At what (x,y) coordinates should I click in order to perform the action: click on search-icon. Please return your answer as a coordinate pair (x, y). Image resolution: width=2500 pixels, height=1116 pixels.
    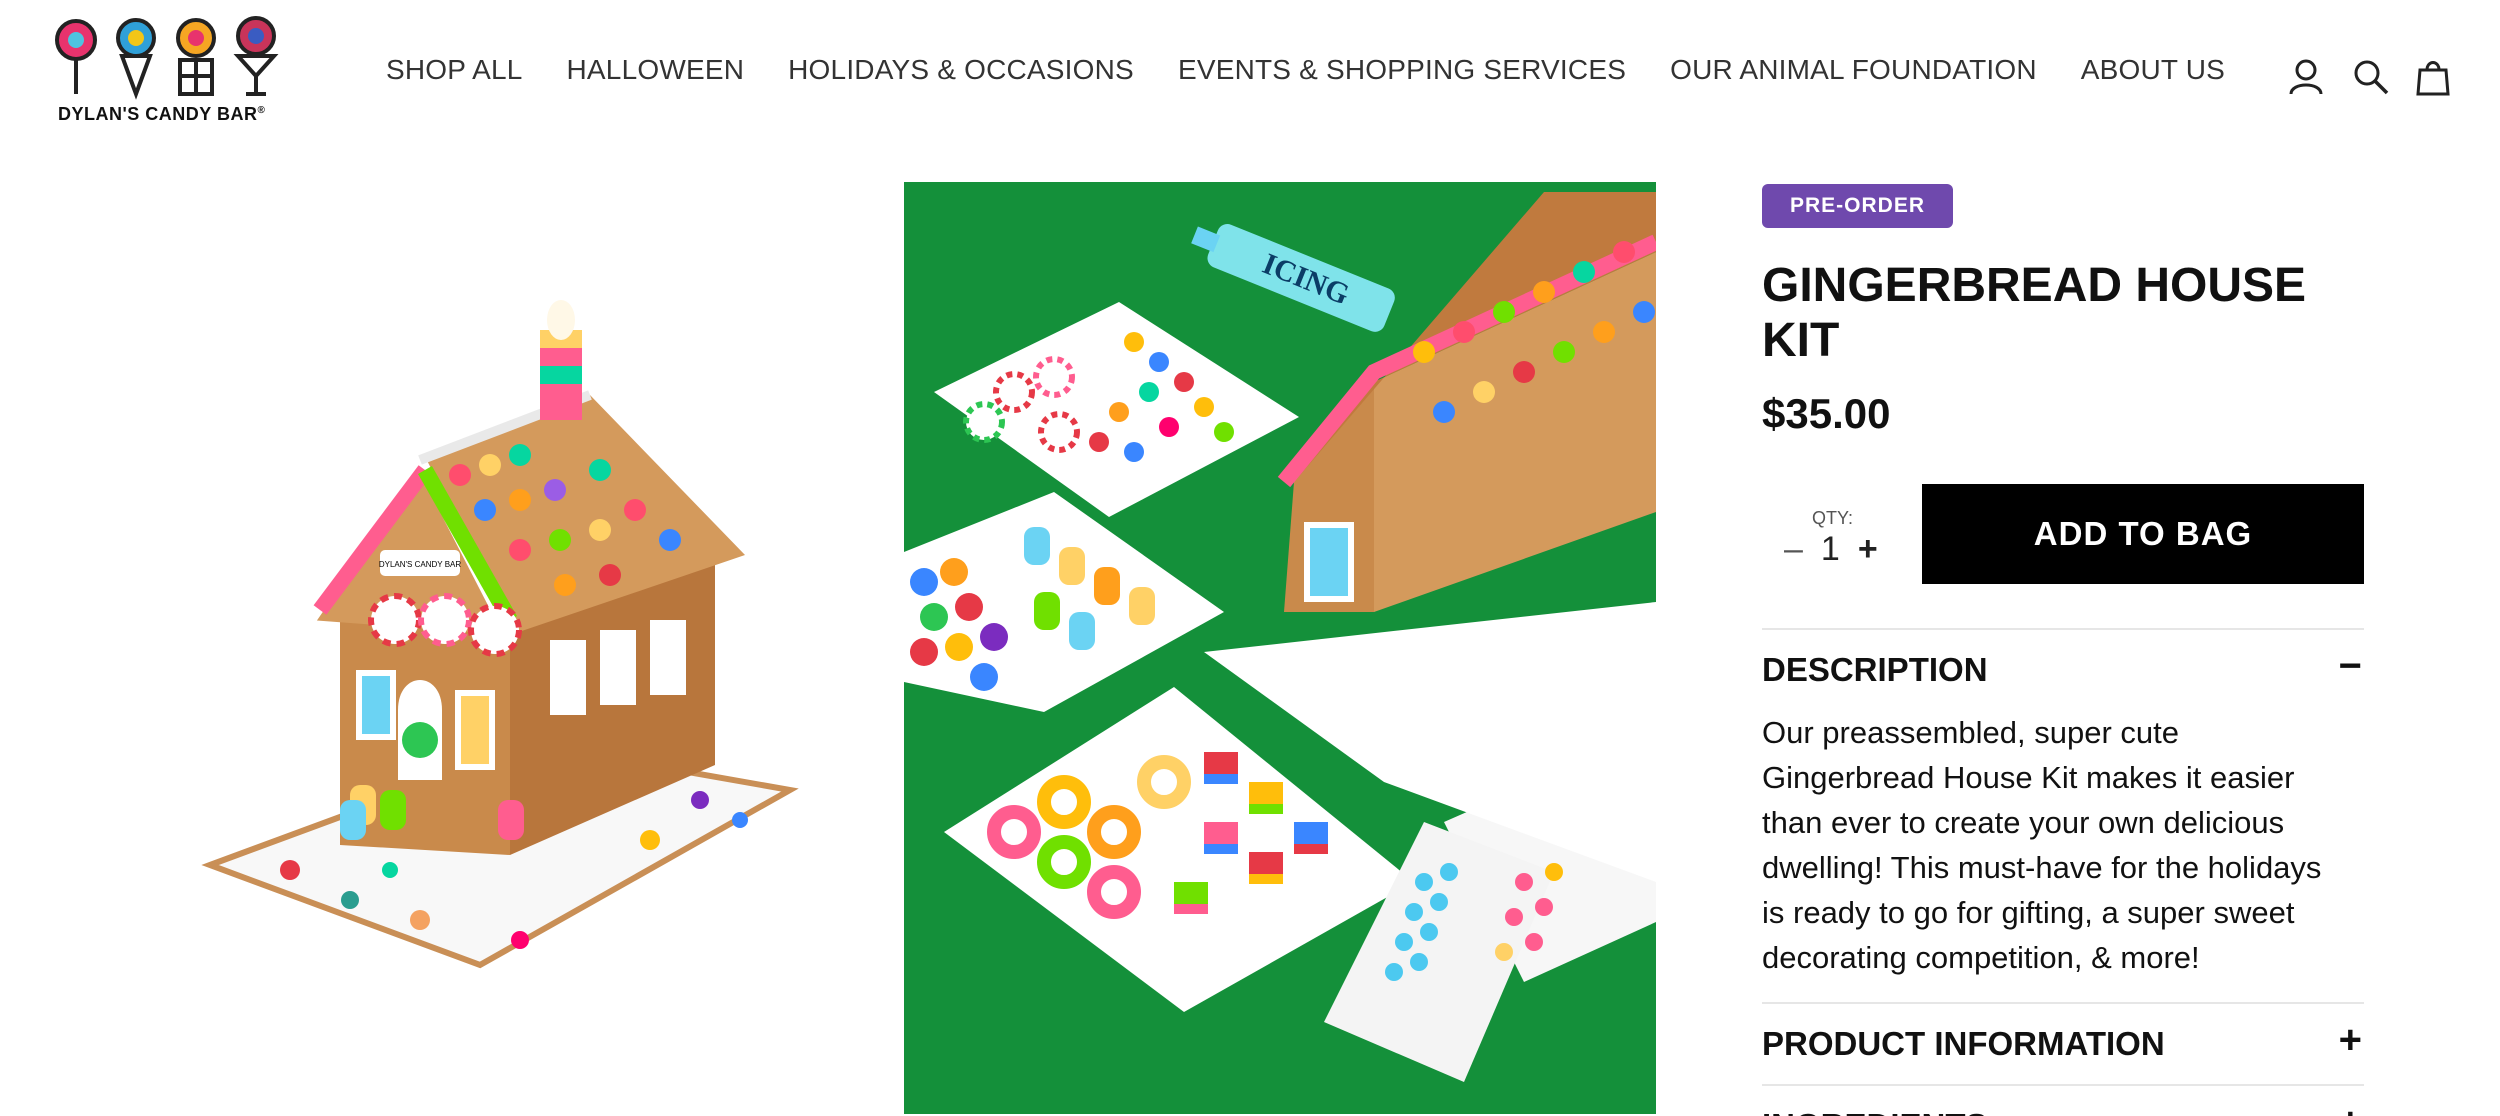
    Looking at the image, I should click on (2370, 77).